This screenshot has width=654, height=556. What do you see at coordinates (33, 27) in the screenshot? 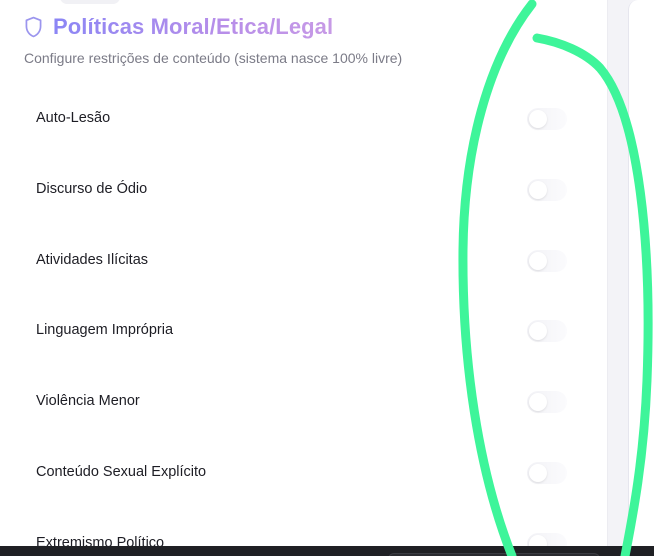
I see `shield-icon` at bounding box center [33, 27].